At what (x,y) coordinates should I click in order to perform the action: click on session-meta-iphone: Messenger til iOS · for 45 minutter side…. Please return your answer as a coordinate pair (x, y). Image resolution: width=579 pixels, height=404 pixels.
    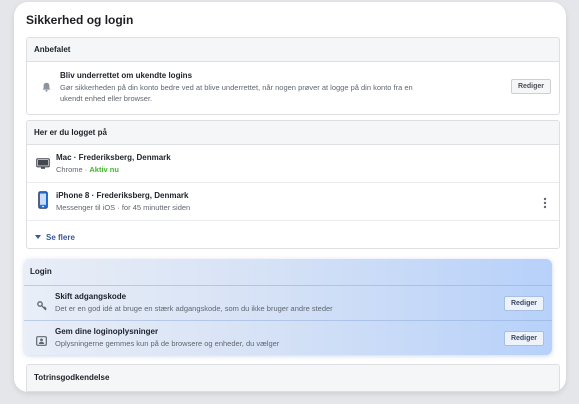
    Looking at the image, I should click on (123, 207).